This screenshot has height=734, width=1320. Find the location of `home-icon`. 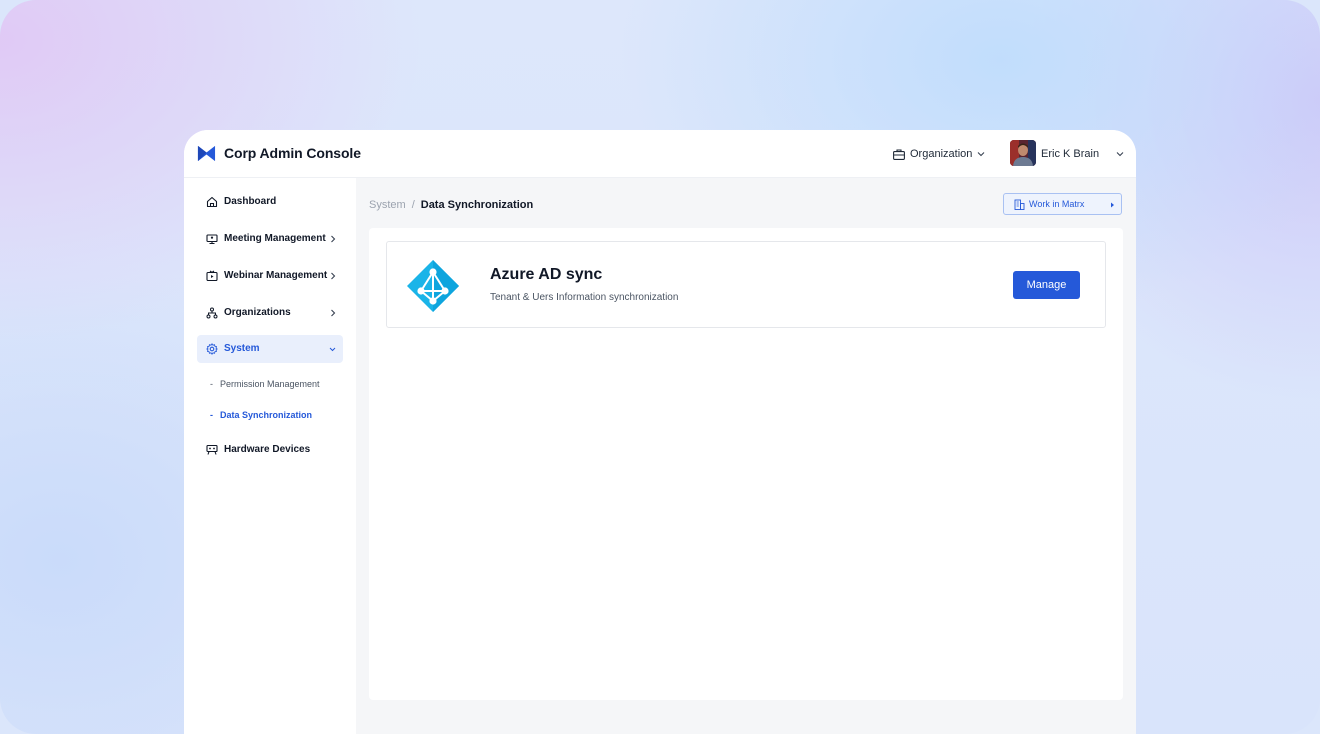

home-icon is located at coordinates (212, 202).